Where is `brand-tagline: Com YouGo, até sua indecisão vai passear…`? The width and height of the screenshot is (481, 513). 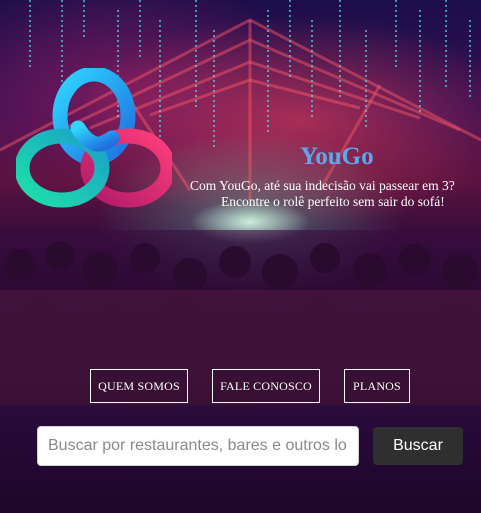 brand-tagline: Com YouGo, até sua indecisão vai passear… is located at coordinates (322, 185).